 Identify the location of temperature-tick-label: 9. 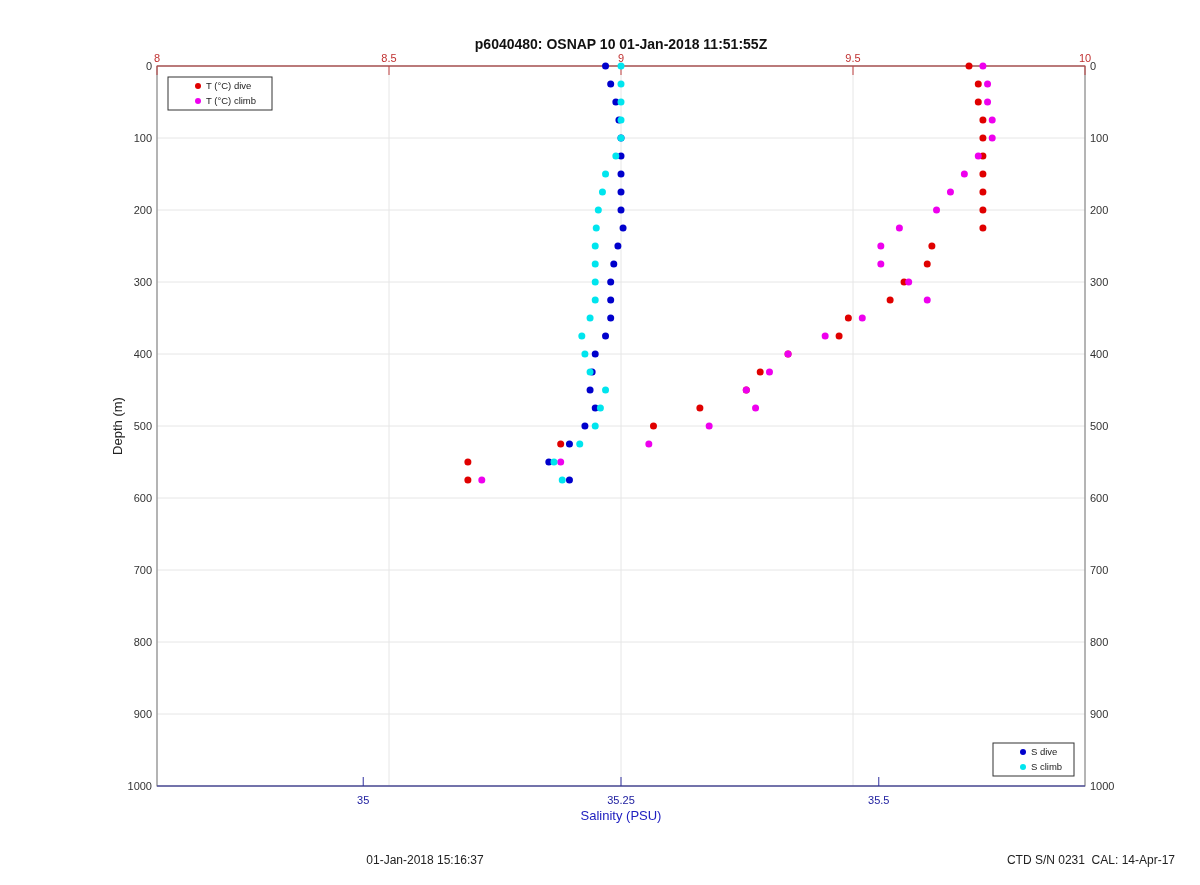
(621, 58).